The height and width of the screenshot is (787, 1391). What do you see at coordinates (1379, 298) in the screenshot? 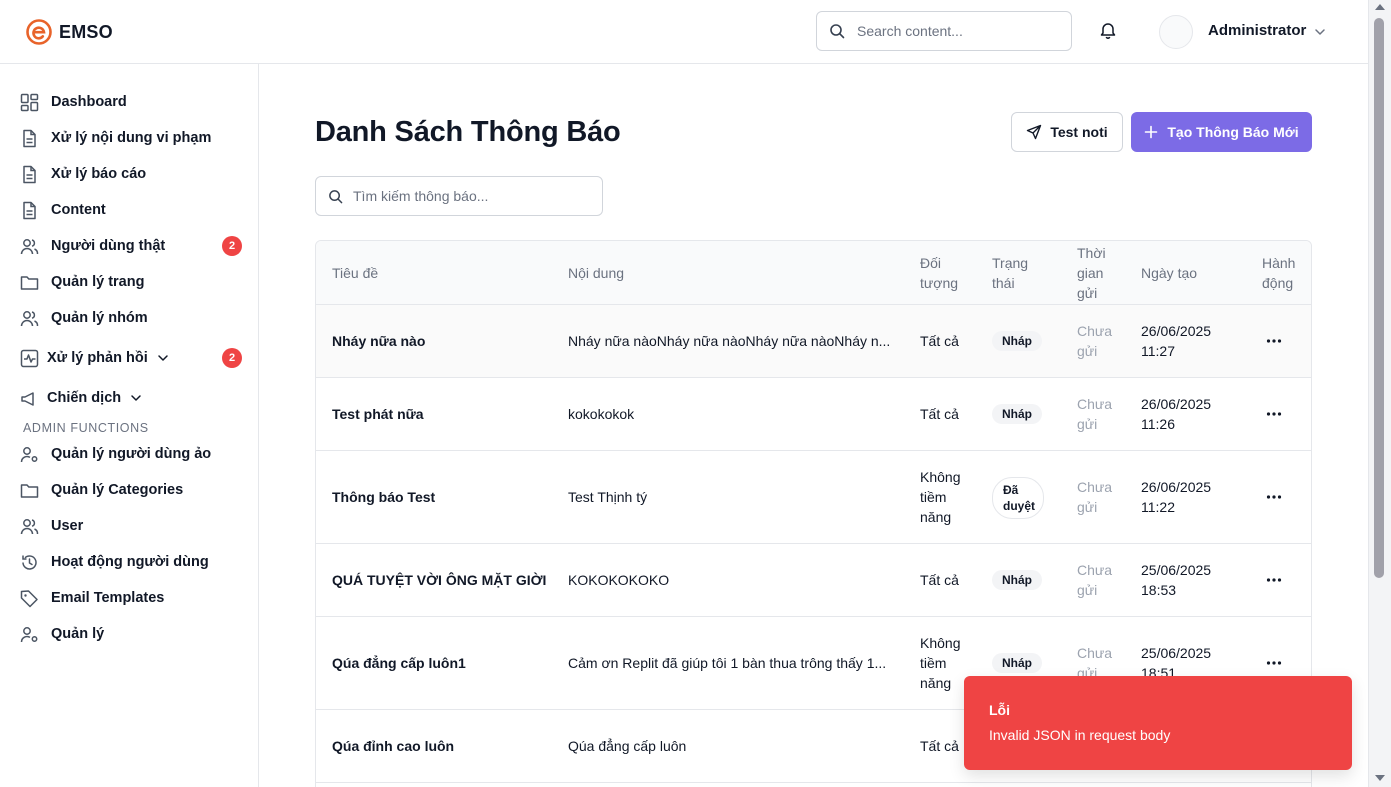
I see `scrollbar-thumb` at bounding box center [1379, 298].